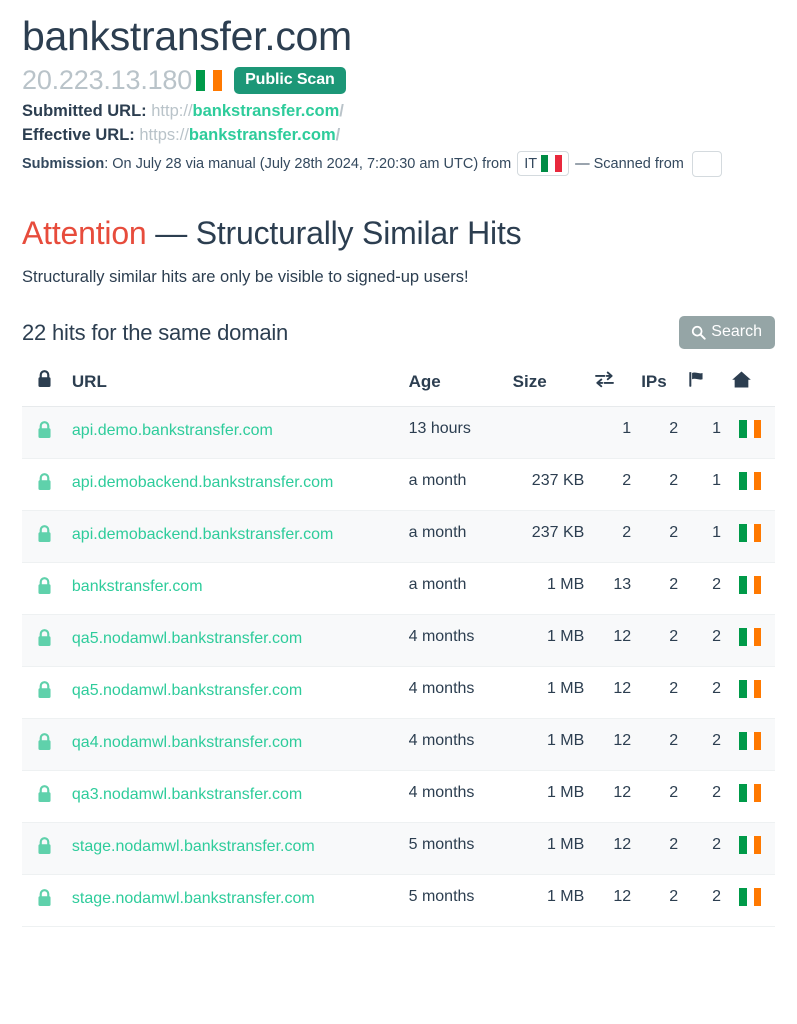 The image size is (797, 1024). I want to click on search-button: Search, so click(727, 333).